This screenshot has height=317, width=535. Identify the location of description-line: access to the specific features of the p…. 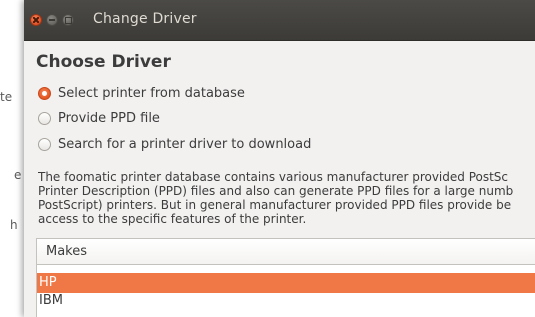
(172, 219).